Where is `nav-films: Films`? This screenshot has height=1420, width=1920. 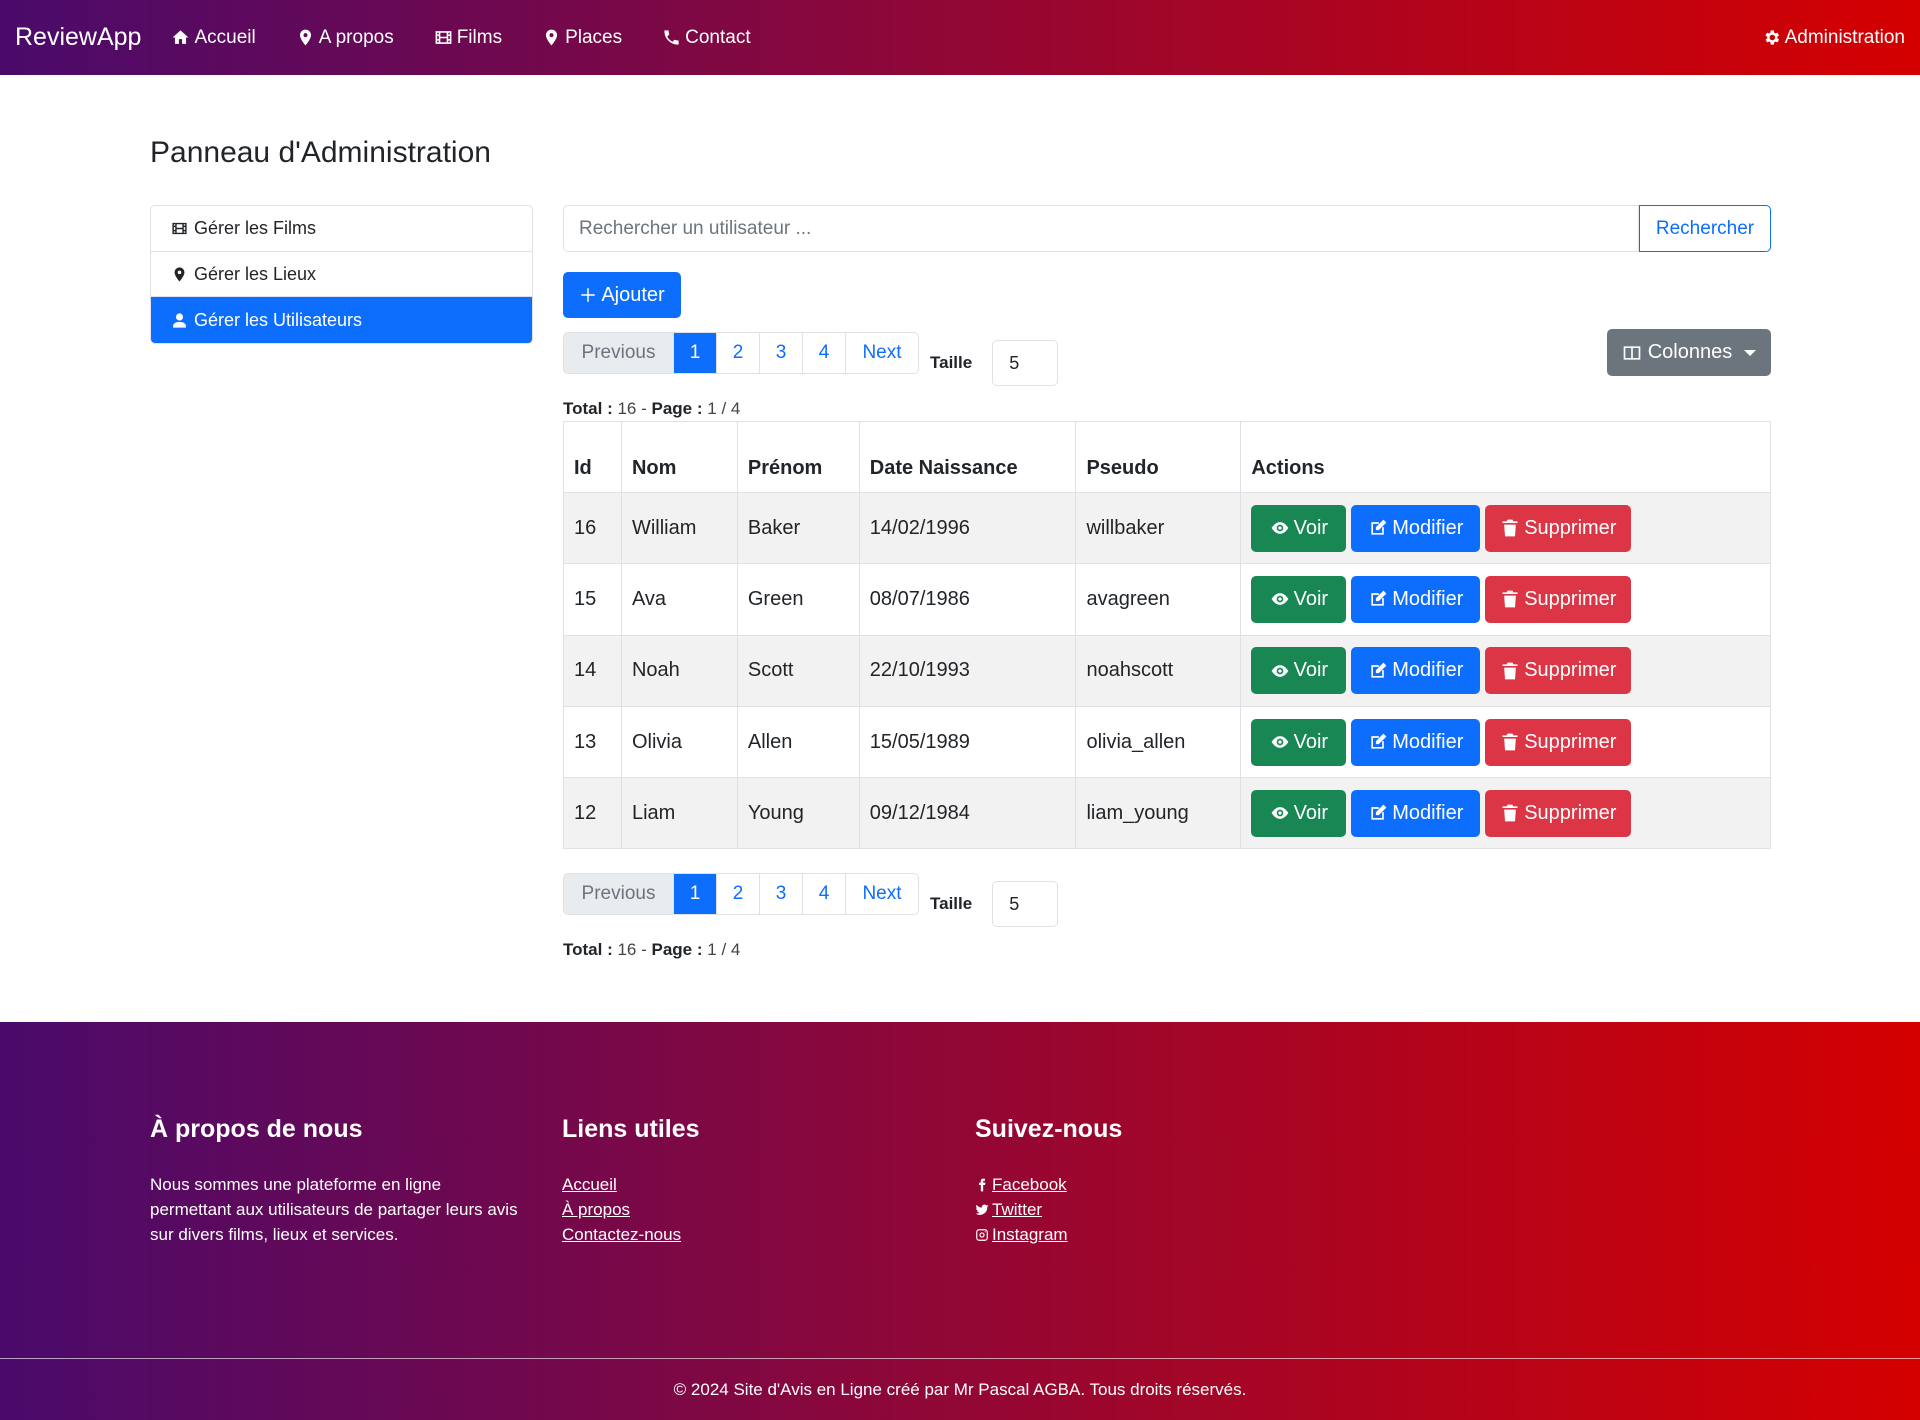
nav-films: Films is located at coordinates (468, 38).